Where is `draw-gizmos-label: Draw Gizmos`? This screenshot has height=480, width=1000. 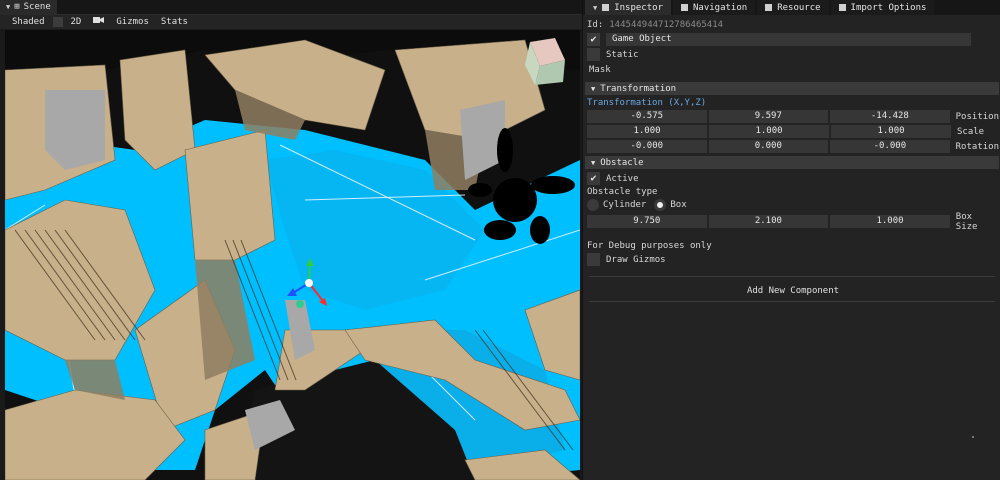
draw-gizmos-label: Draw Gizmos is located at coordinates (636, 259).